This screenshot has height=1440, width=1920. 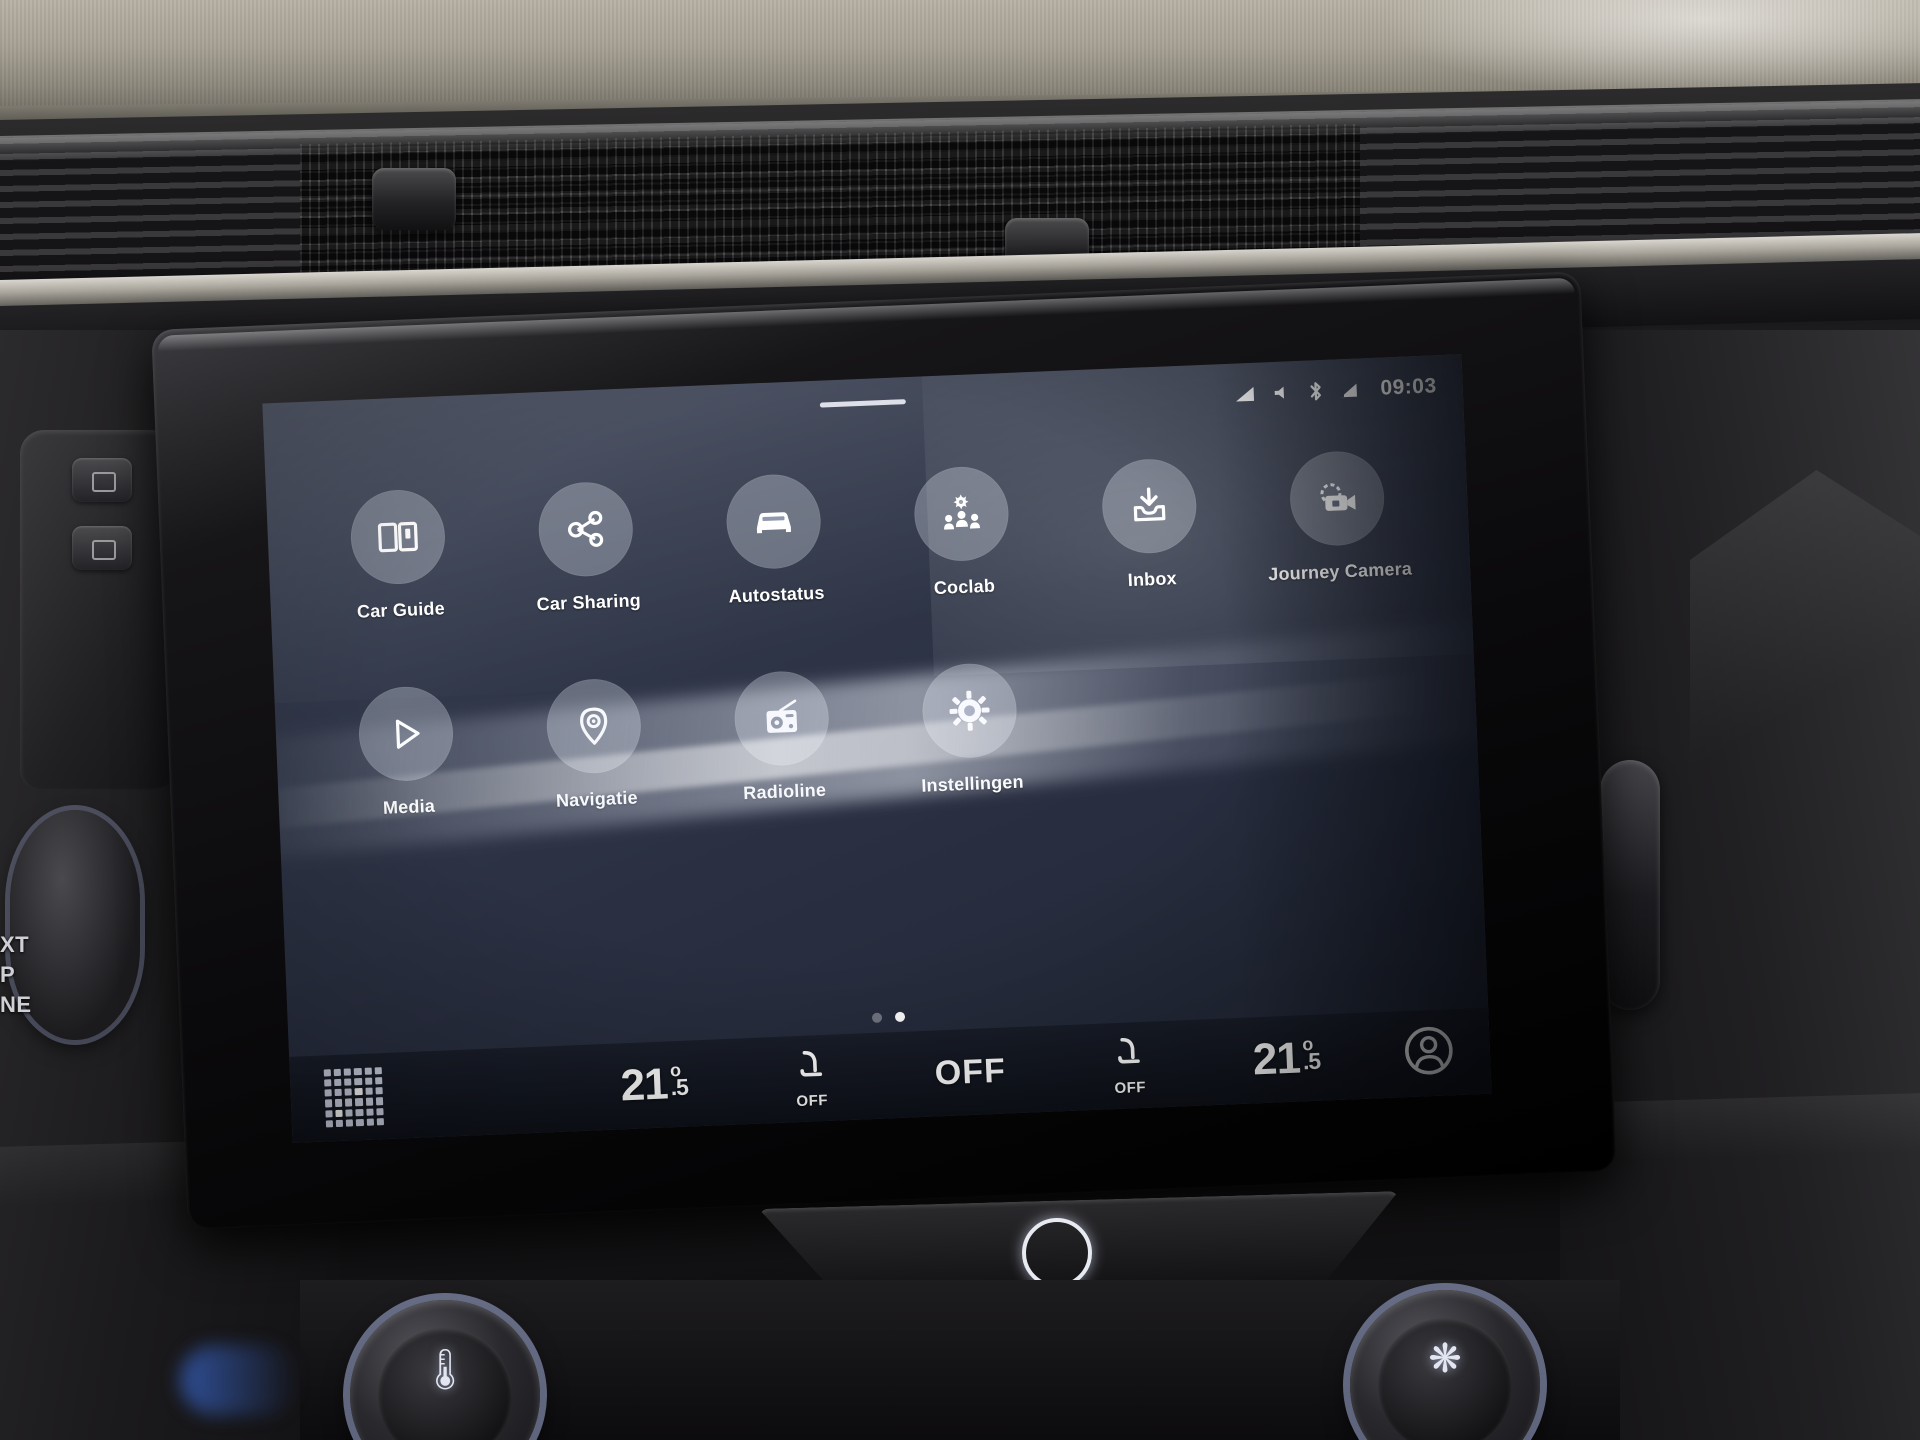 What do you see at coordinates (1152, 579) in the screenshot?
I see `app-label: Inbox` at bounding box center [1152, 579].